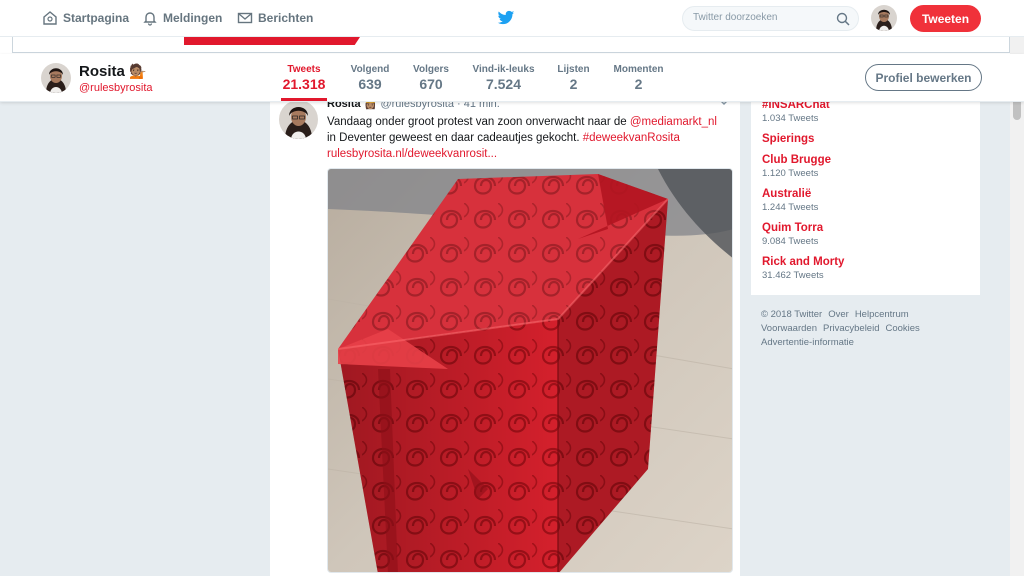 This screenshot has height=576, width=1024. What do you see at coordinates (370, 69) in the screenshot?
I see `stat-following-label: Volgend` at bounding box center [370, 69].